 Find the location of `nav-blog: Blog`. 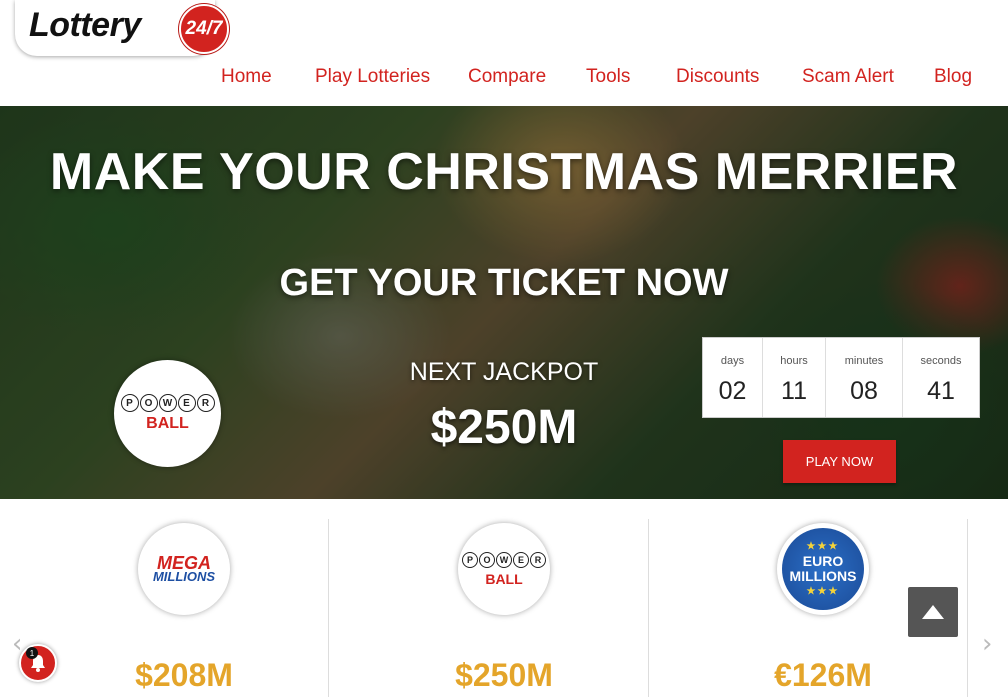

nav-blog: Blog is located at coordinates (953, 77).